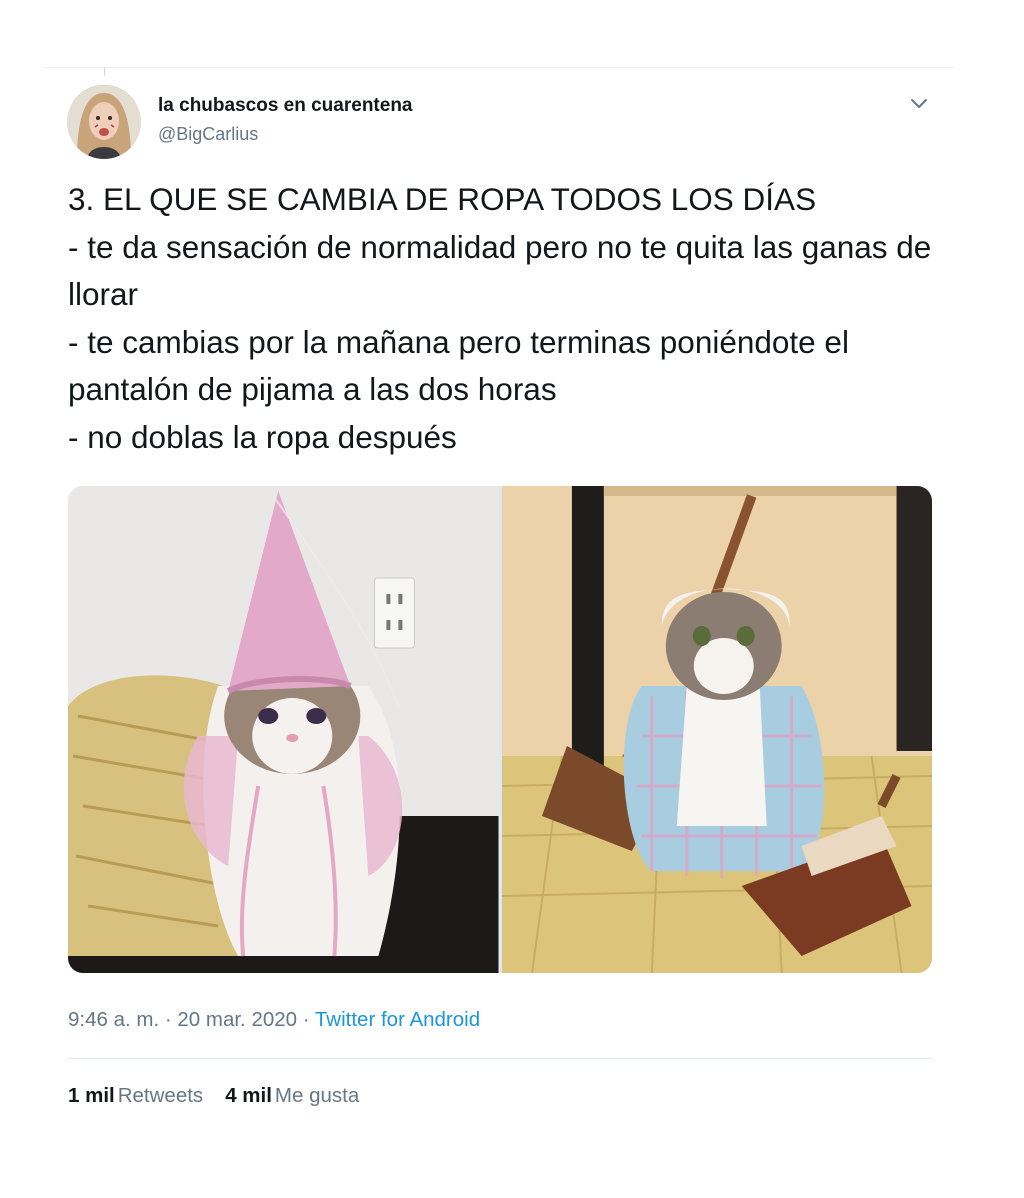  Describe the element at coordinates (499, 67) in the screenshot. I see `top-divider` at that location.